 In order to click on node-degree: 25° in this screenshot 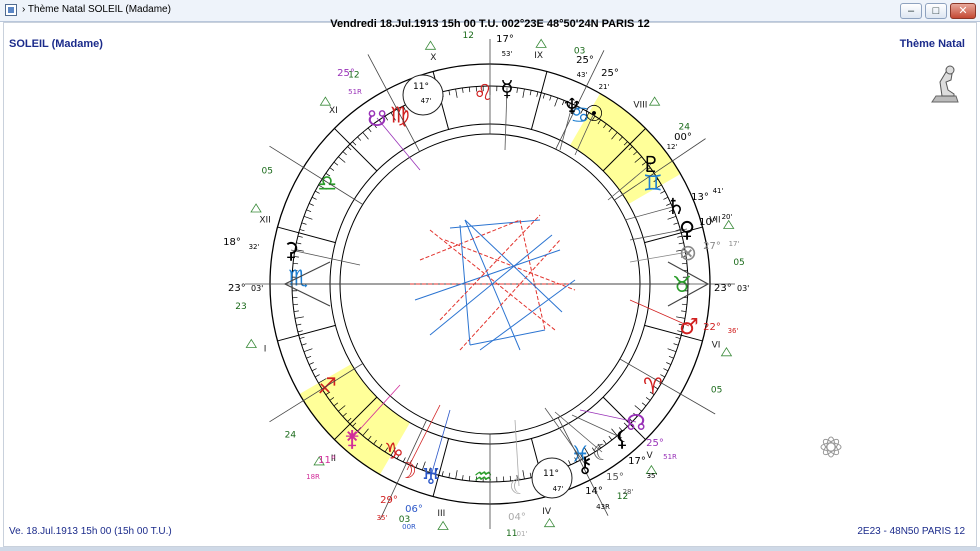, I will do `click(655, 443)`.